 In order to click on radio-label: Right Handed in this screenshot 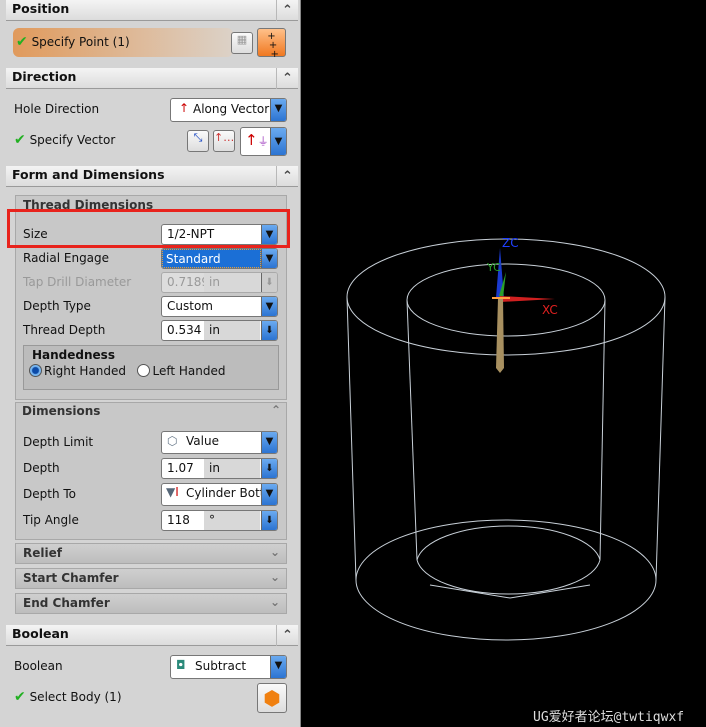, I will do `click(85, 371)`.